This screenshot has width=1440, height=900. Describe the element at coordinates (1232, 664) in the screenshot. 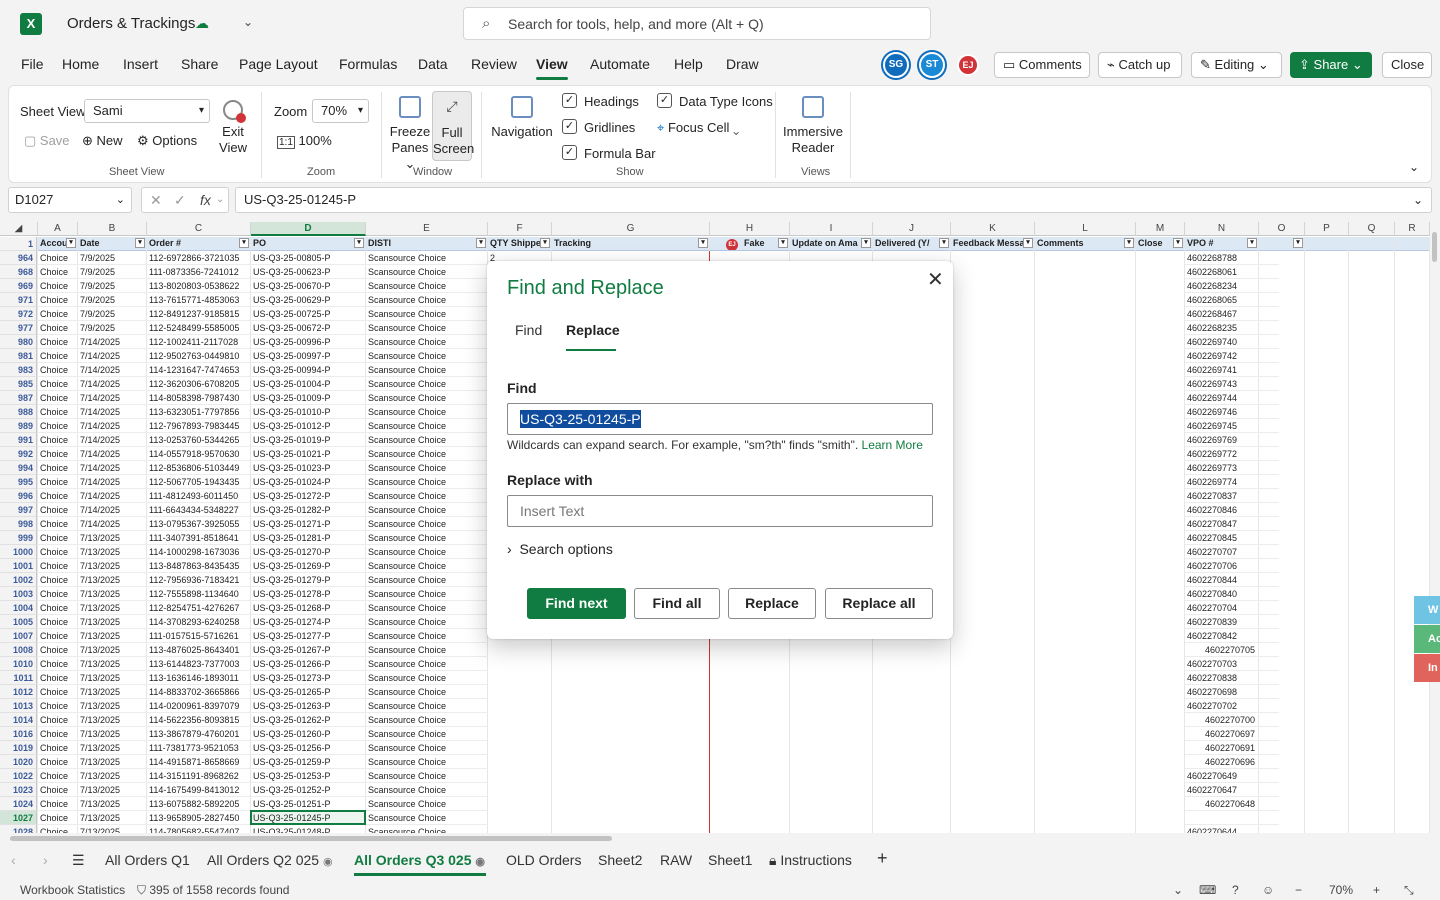

I see `table-cell: 4602270703` at that location.